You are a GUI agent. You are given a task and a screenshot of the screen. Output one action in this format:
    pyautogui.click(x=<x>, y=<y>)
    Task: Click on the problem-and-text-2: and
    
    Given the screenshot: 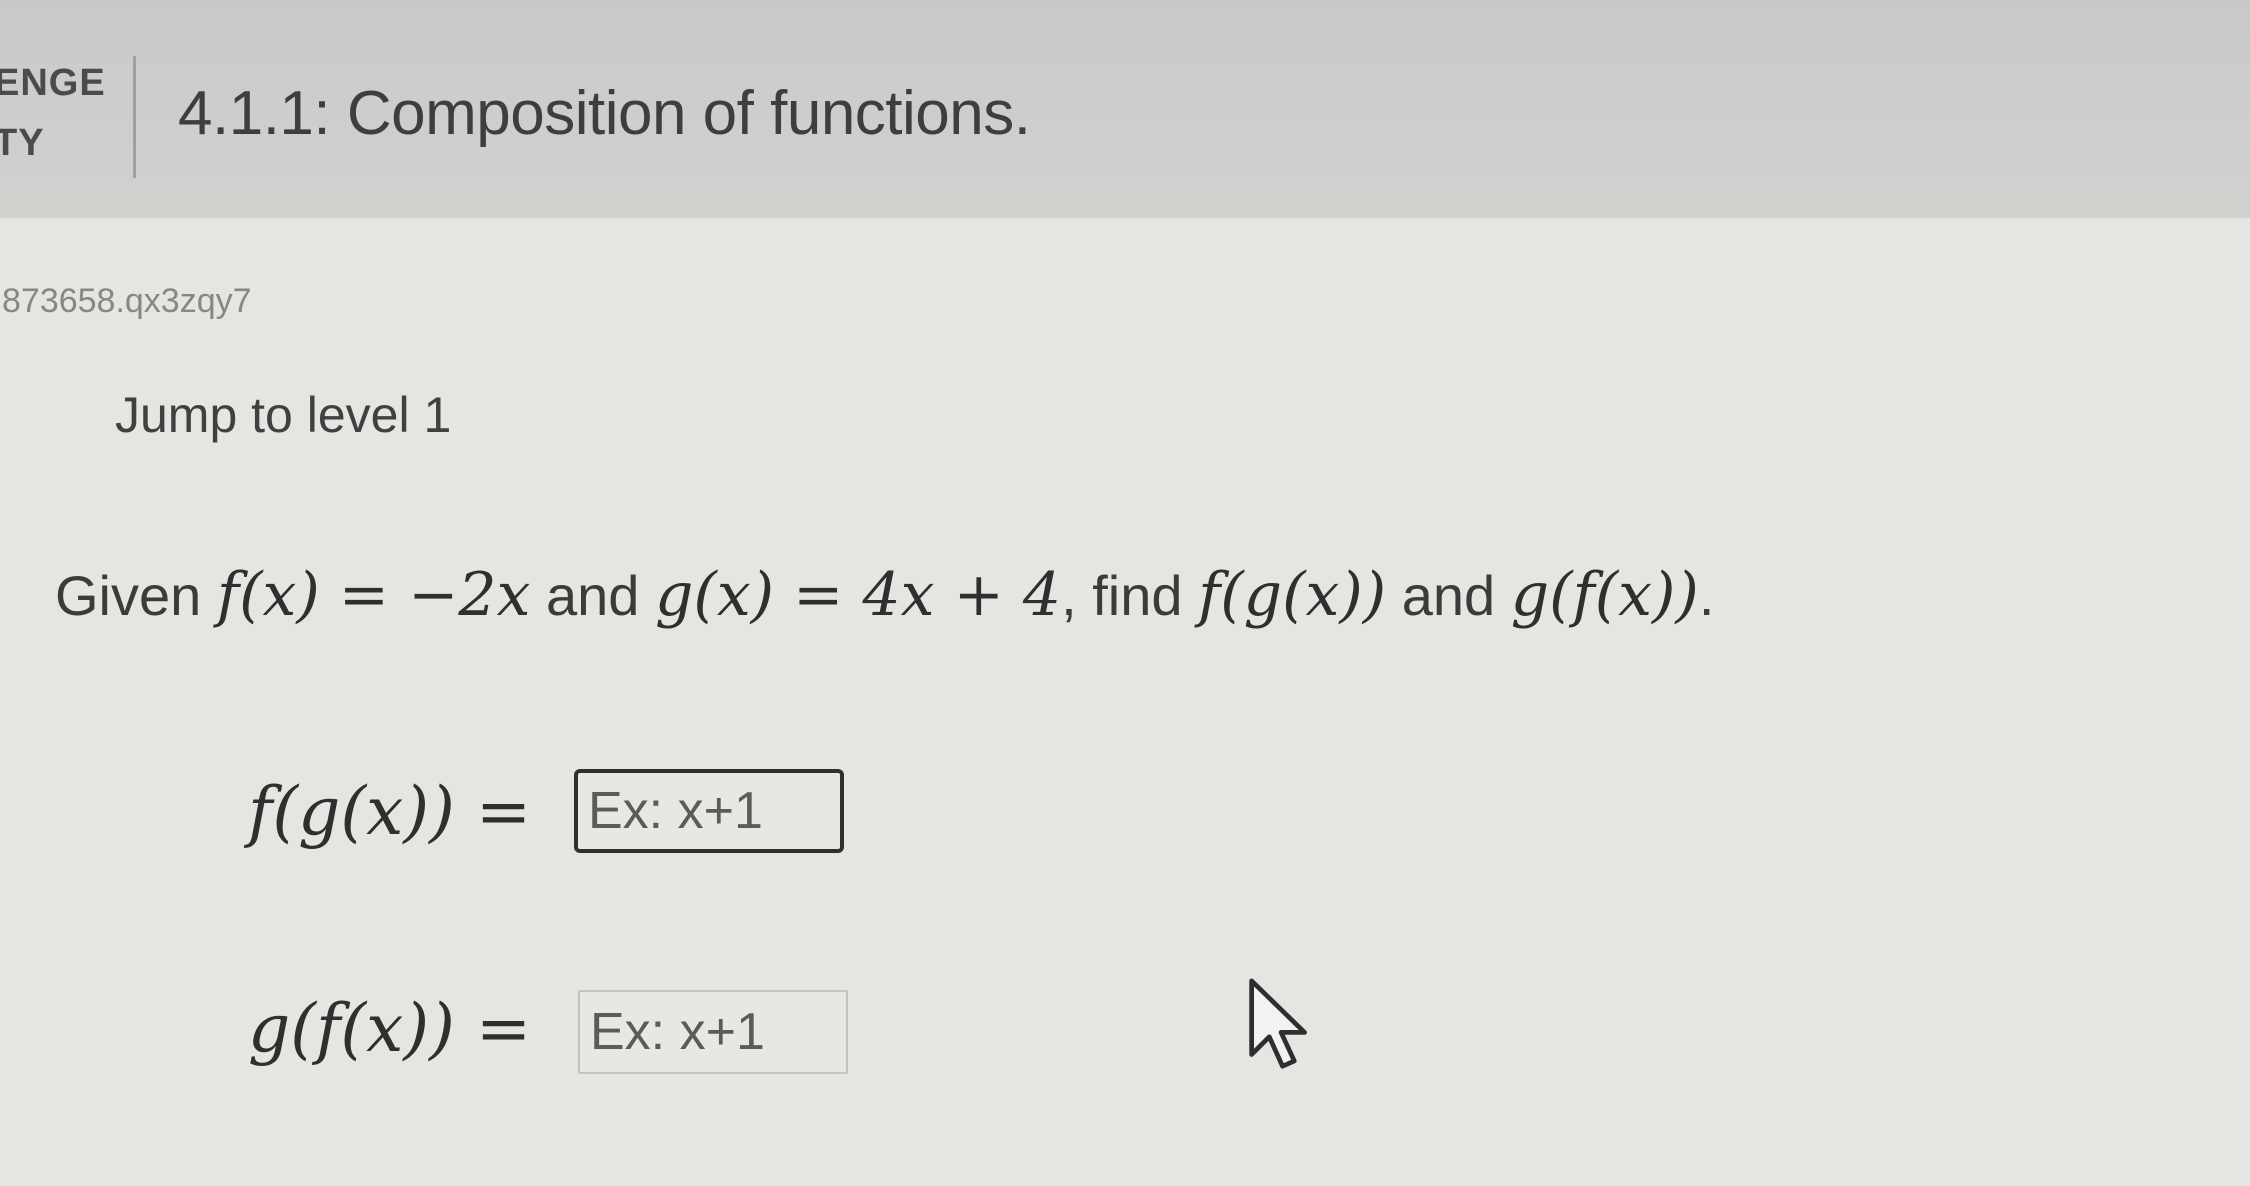 What is the action you would take?
    pyautogui.click(x=1448, y=595)
    